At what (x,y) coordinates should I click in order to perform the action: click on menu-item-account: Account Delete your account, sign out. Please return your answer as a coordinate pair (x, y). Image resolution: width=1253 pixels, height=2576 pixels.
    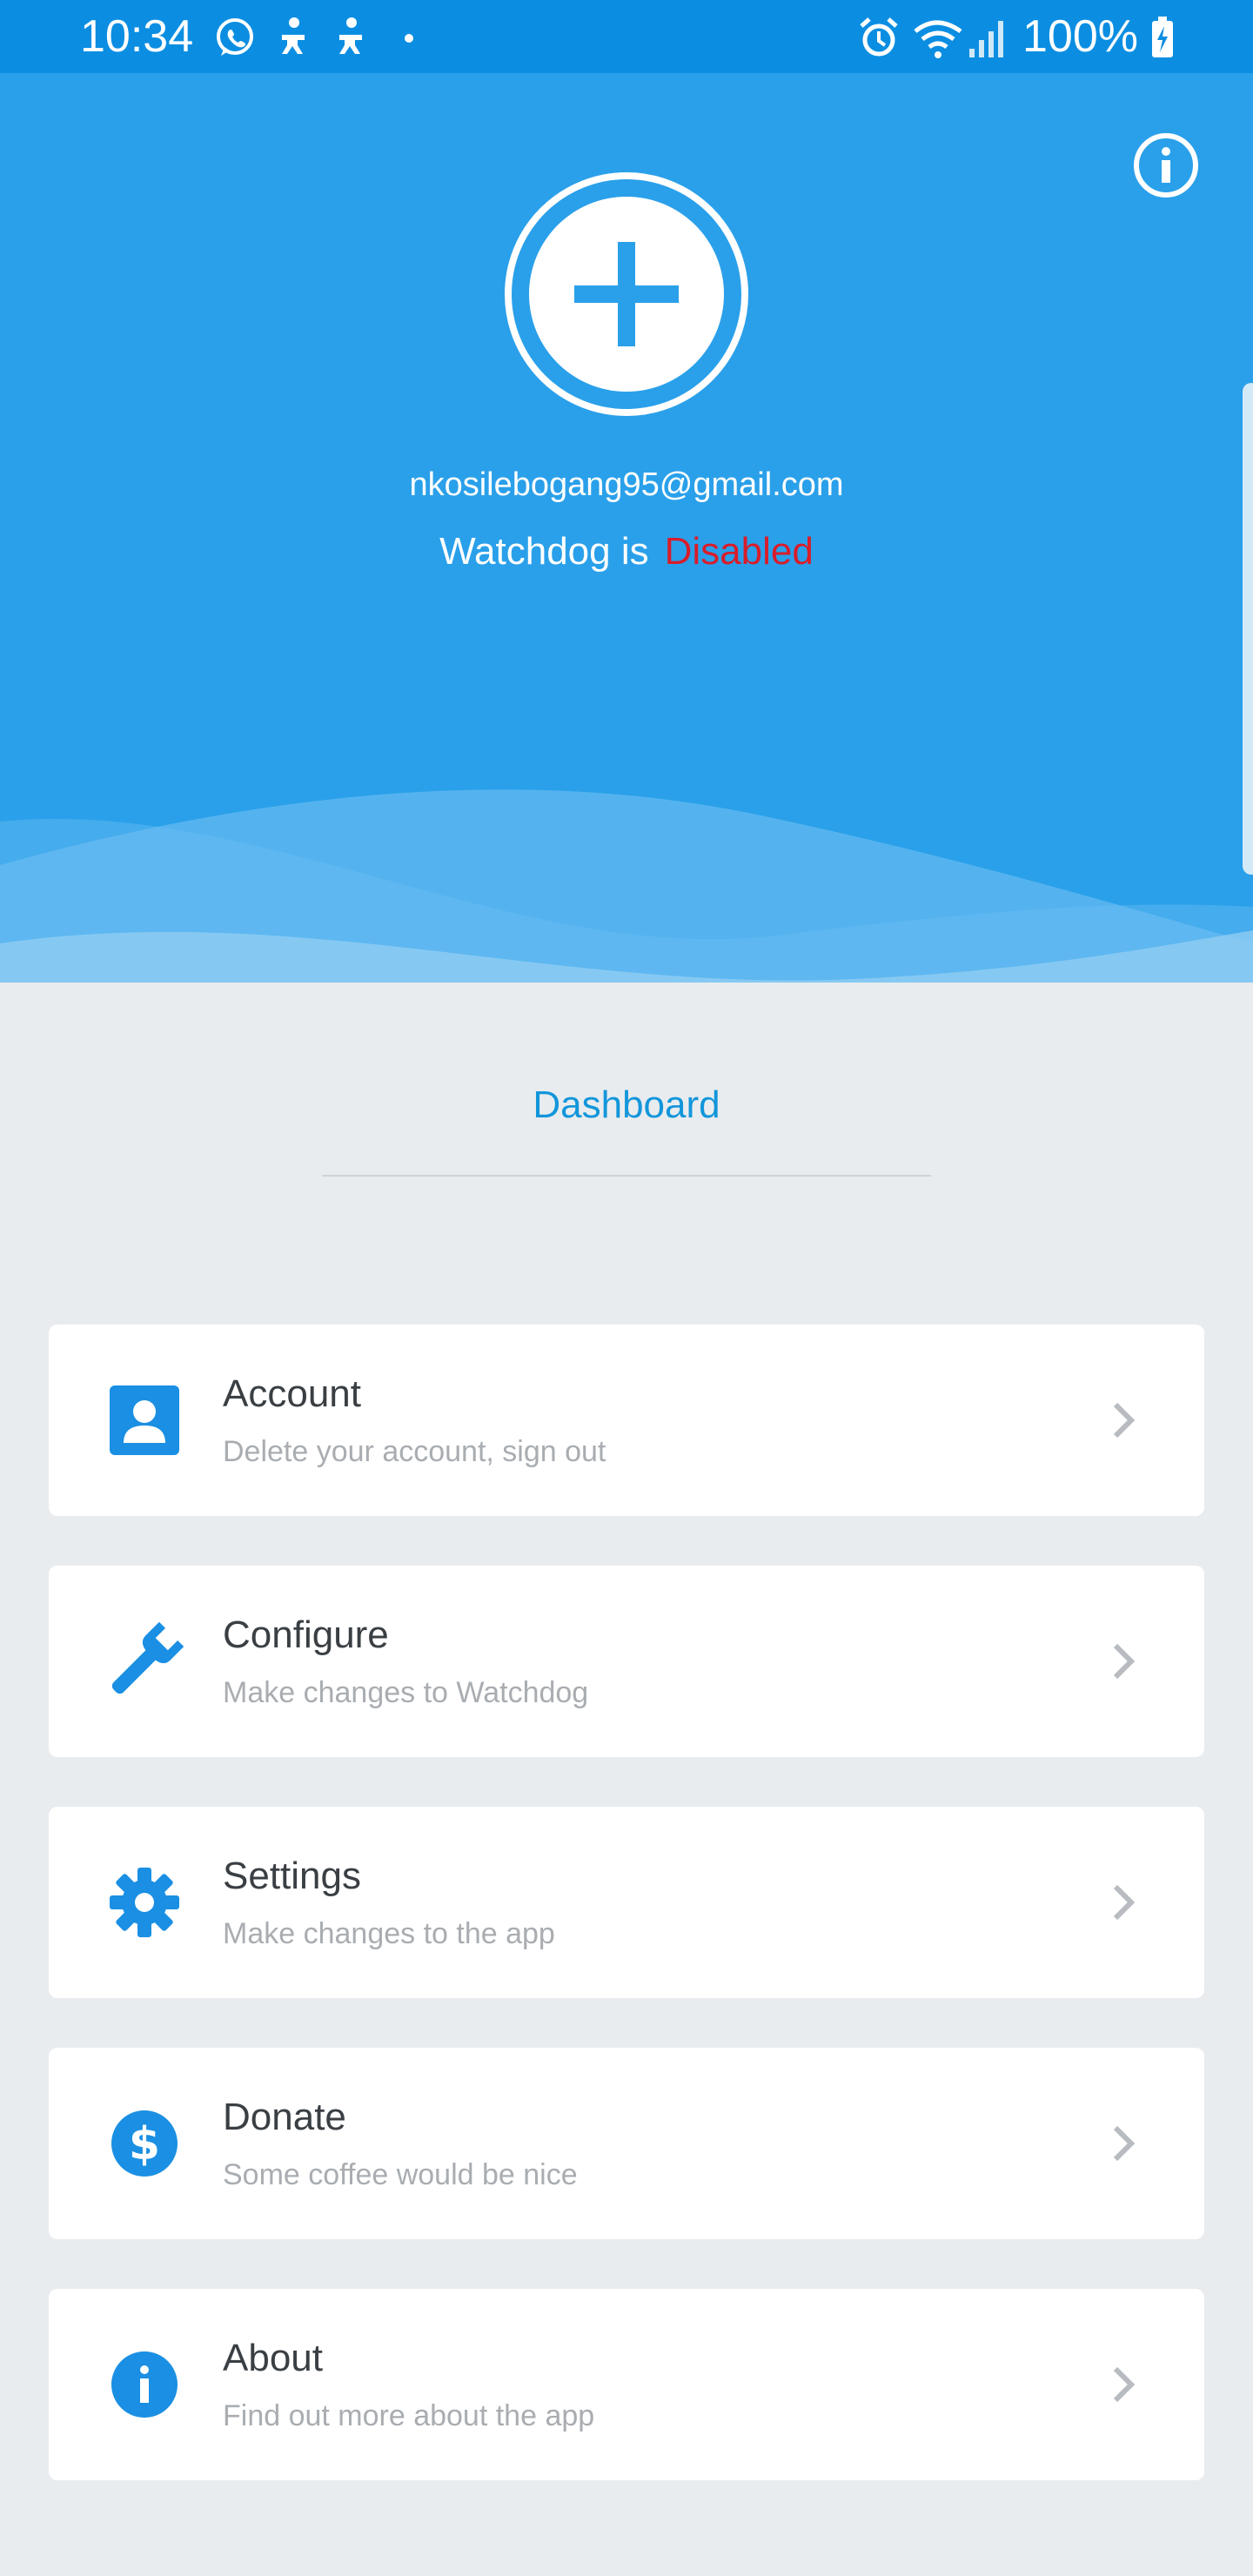
    Looking at the image, I should click on (626, 1420).